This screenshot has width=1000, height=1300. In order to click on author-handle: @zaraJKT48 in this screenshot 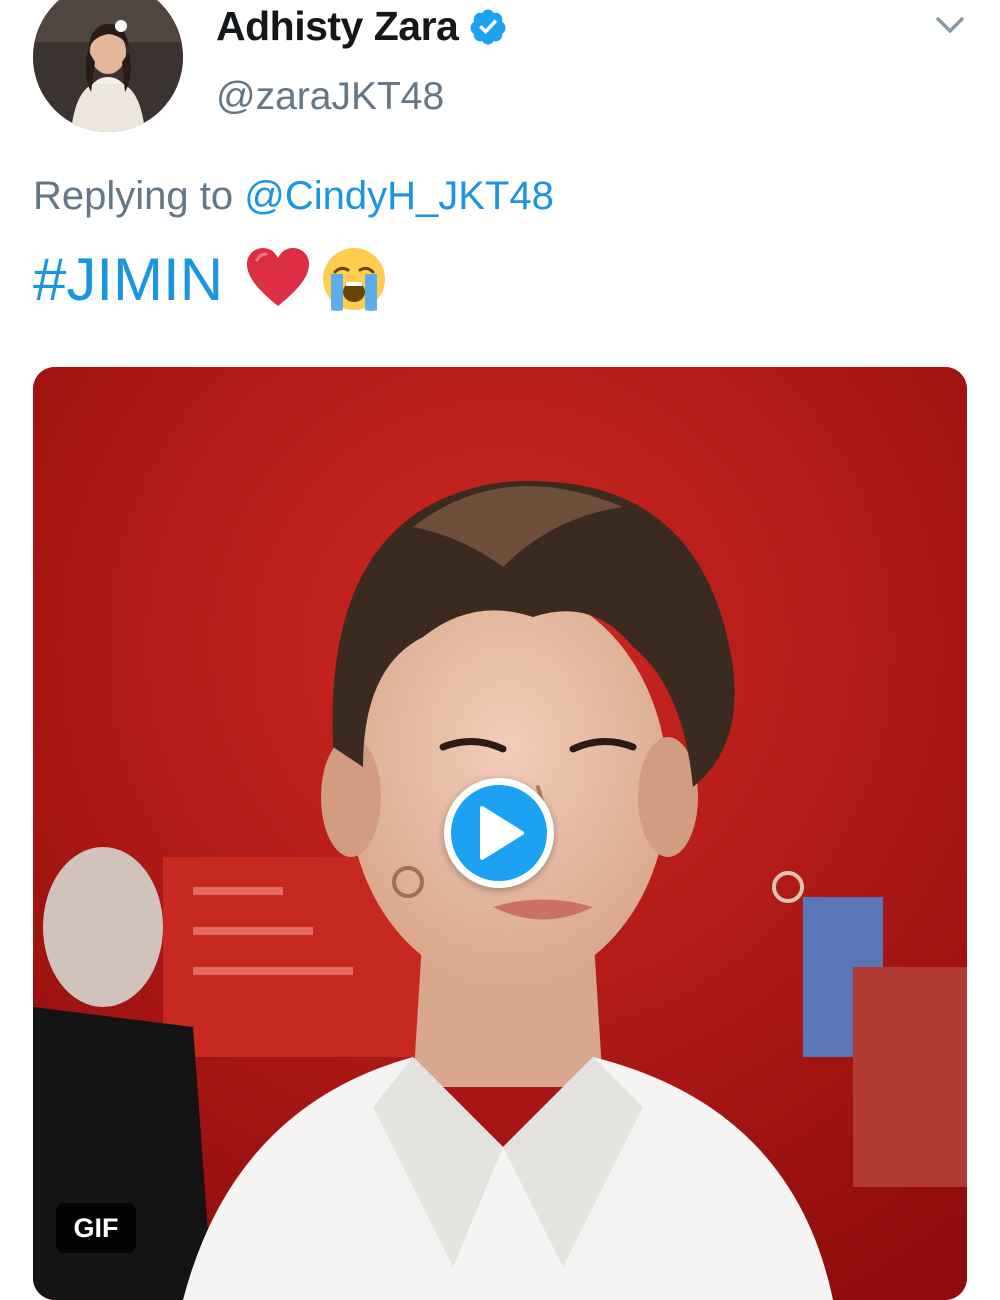, I will do `click(330, 97)`.